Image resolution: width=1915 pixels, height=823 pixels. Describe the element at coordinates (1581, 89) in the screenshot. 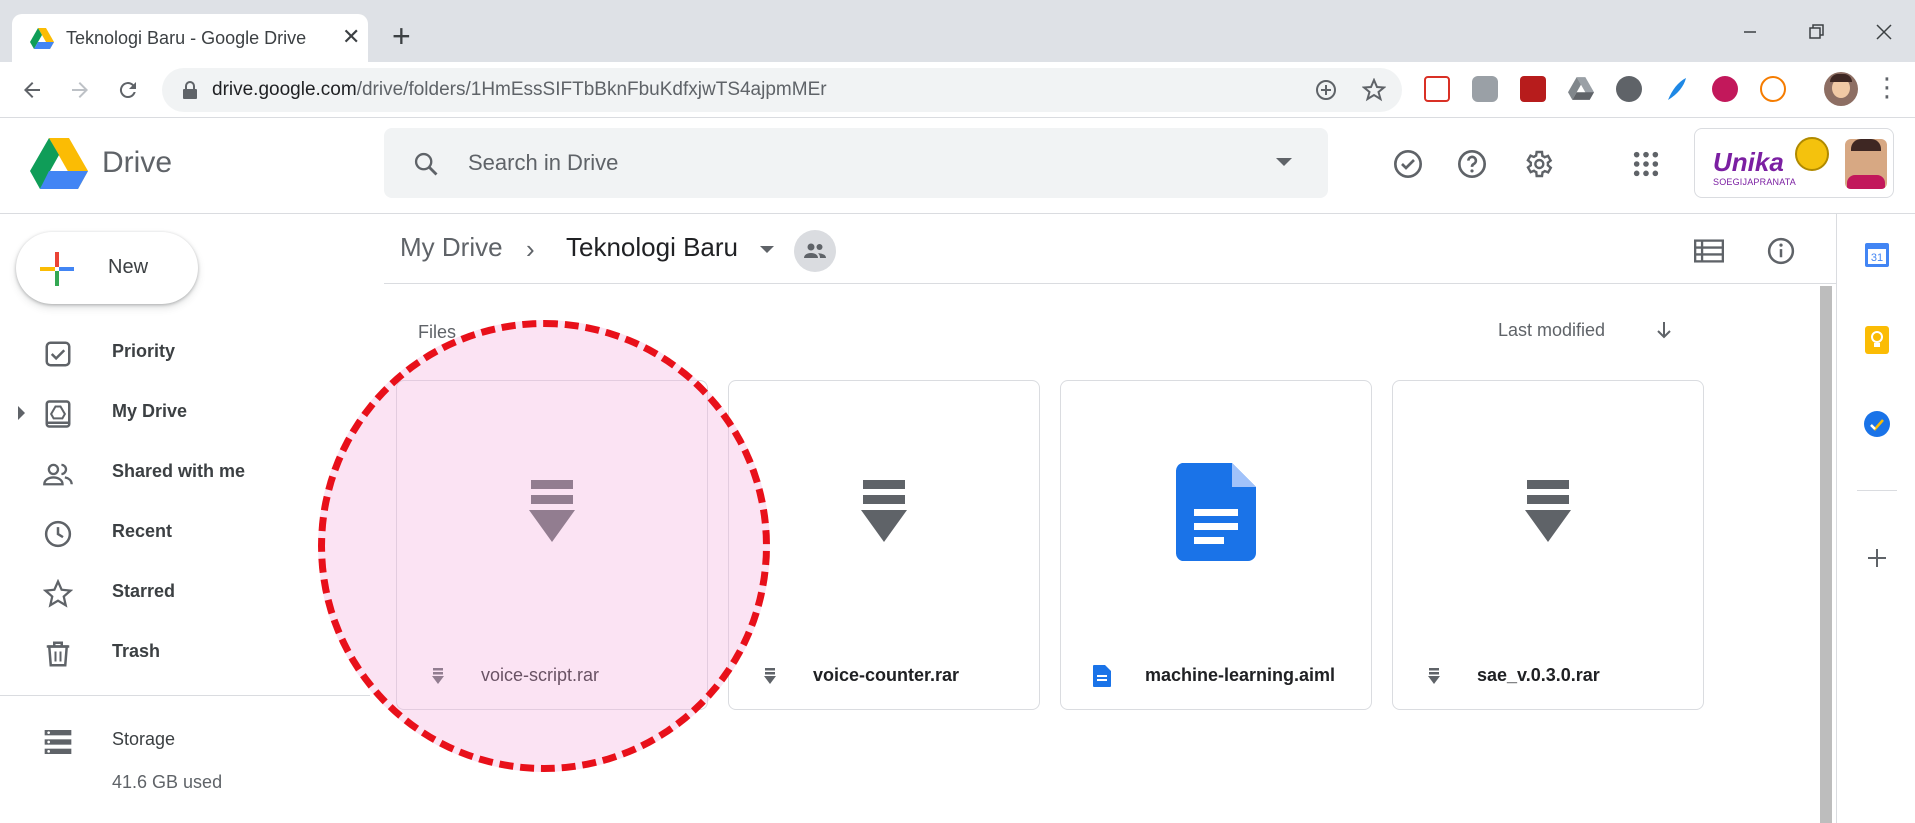

I see `extension-drive-icon` at that location.